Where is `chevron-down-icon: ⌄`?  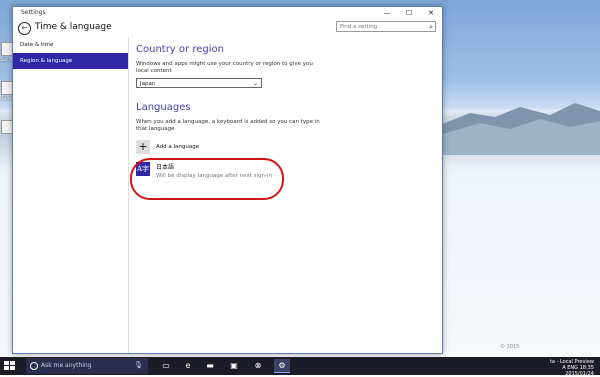 chevron-down-icon: ⌄ is located at coordinates (255, 83).